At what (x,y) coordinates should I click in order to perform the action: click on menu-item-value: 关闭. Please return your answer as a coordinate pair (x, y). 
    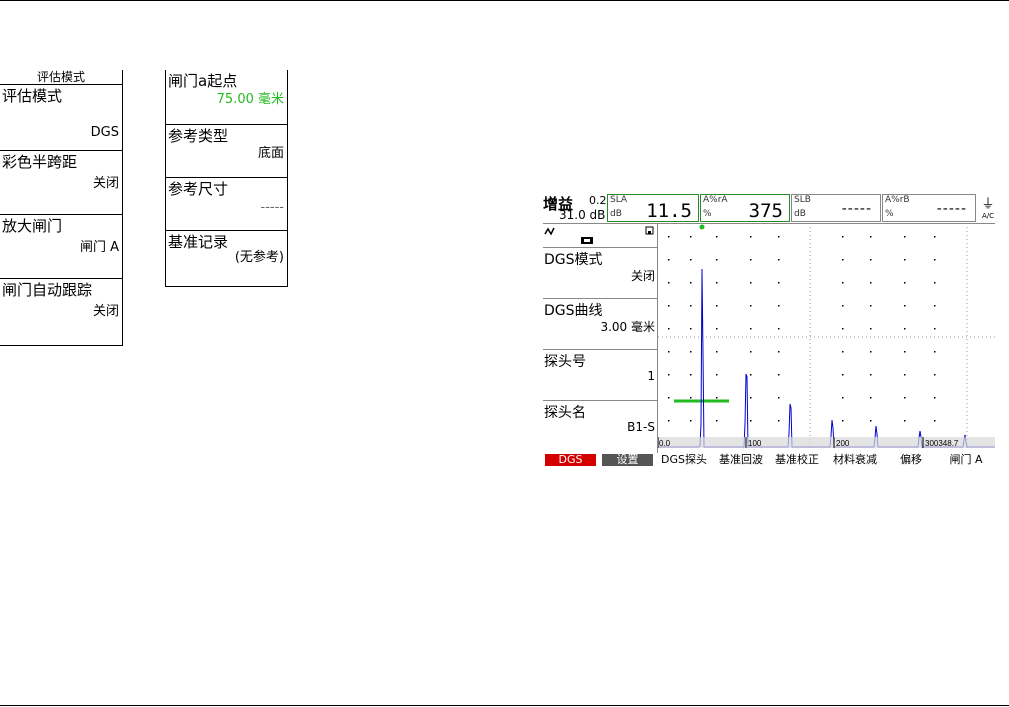
    Looking at the image, I should click on (105, 183).